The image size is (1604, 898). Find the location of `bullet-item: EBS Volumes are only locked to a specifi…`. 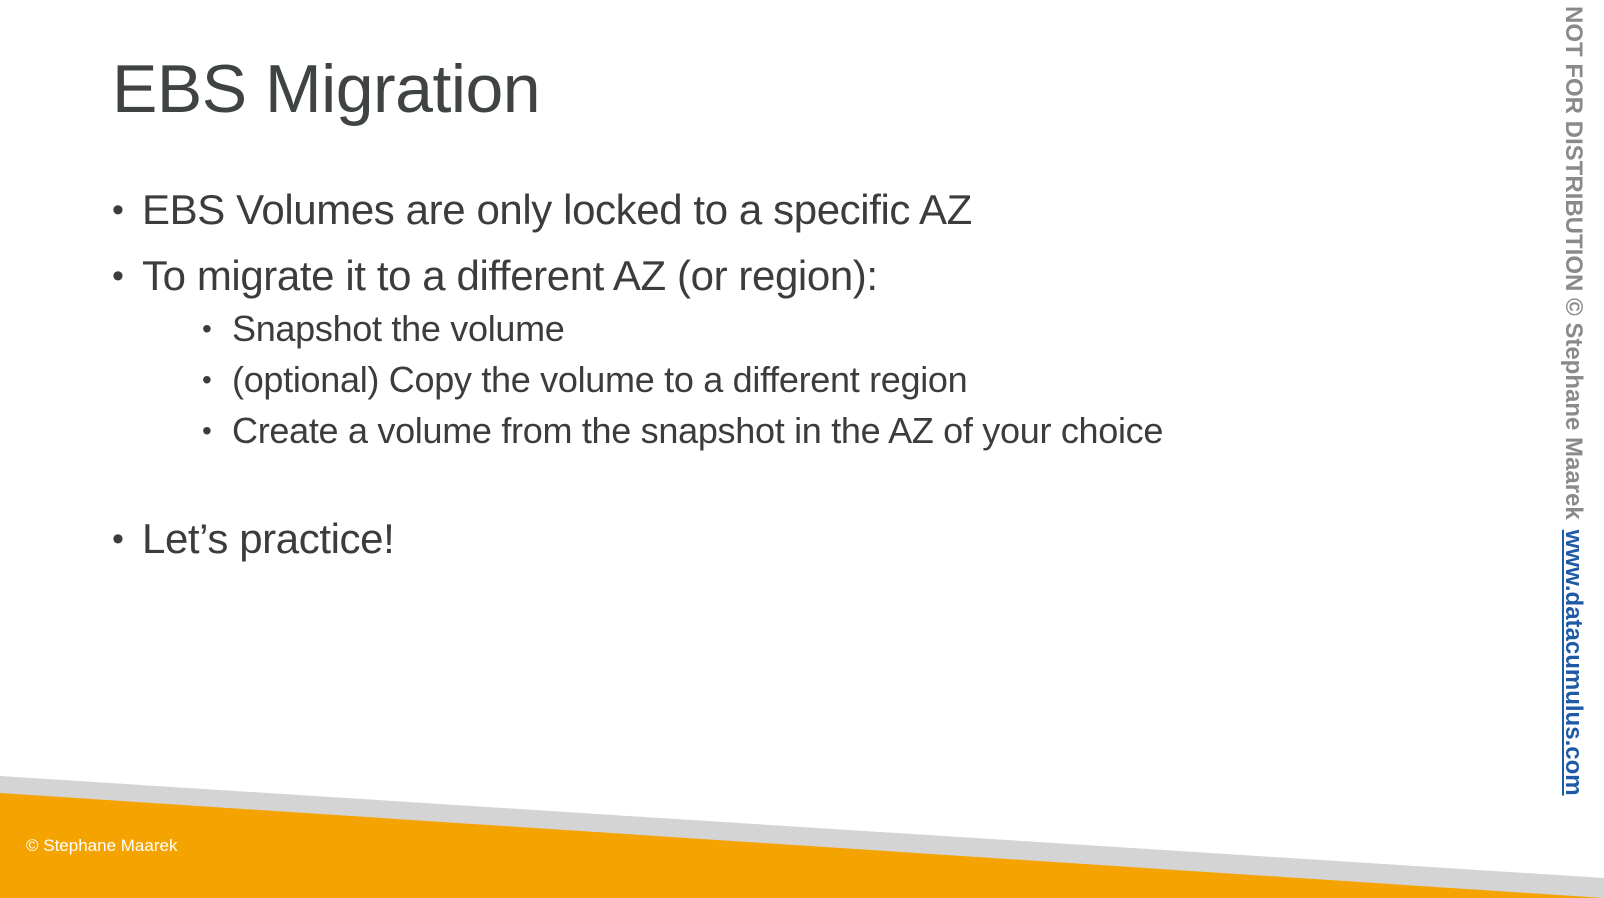

bullet-item: EBS Volumes are only locked to a specifi… is located at coordinates (637, 210).